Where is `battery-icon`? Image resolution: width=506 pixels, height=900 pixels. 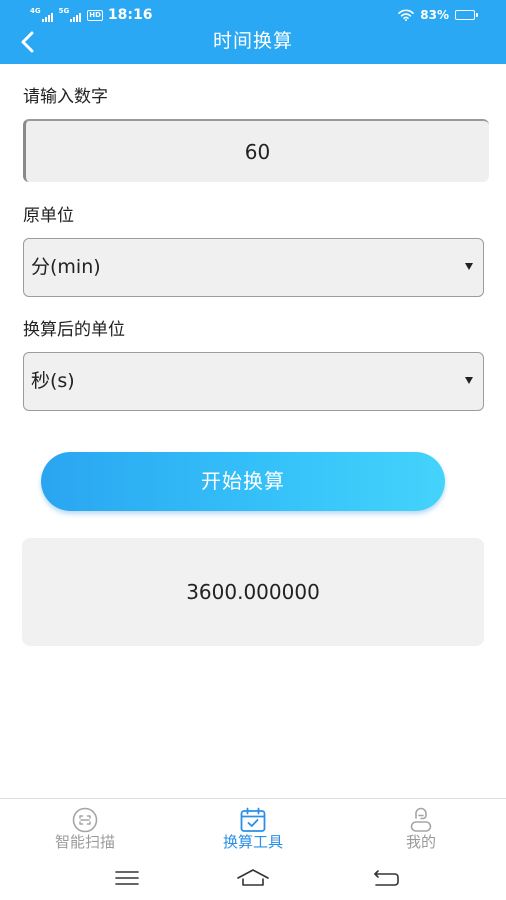 battery-icon is located at coordinates (466, 15).